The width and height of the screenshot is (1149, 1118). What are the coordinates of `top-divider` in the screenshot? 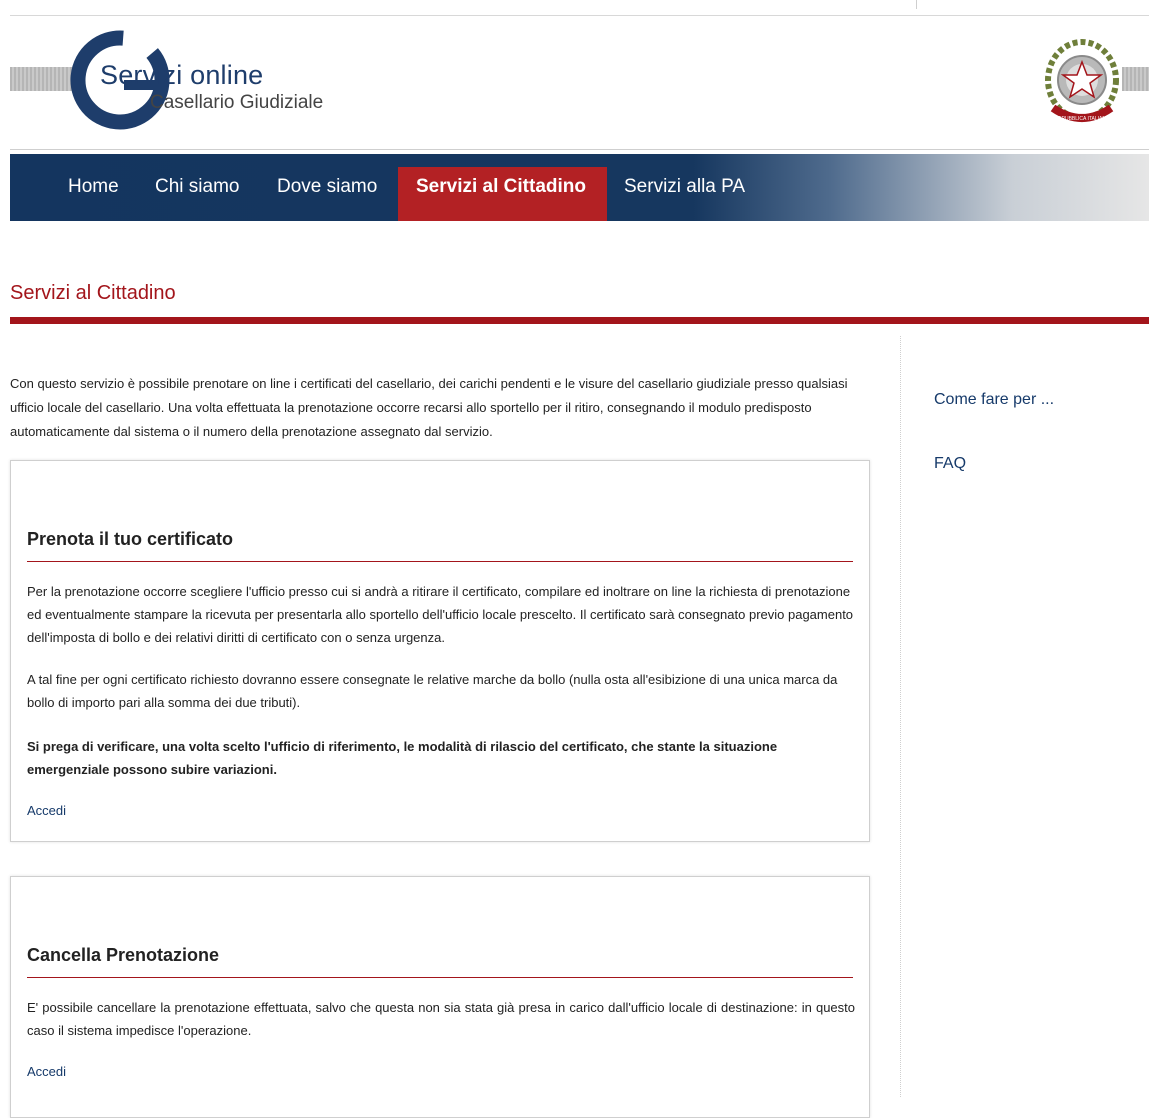 It's located at (579, 15).